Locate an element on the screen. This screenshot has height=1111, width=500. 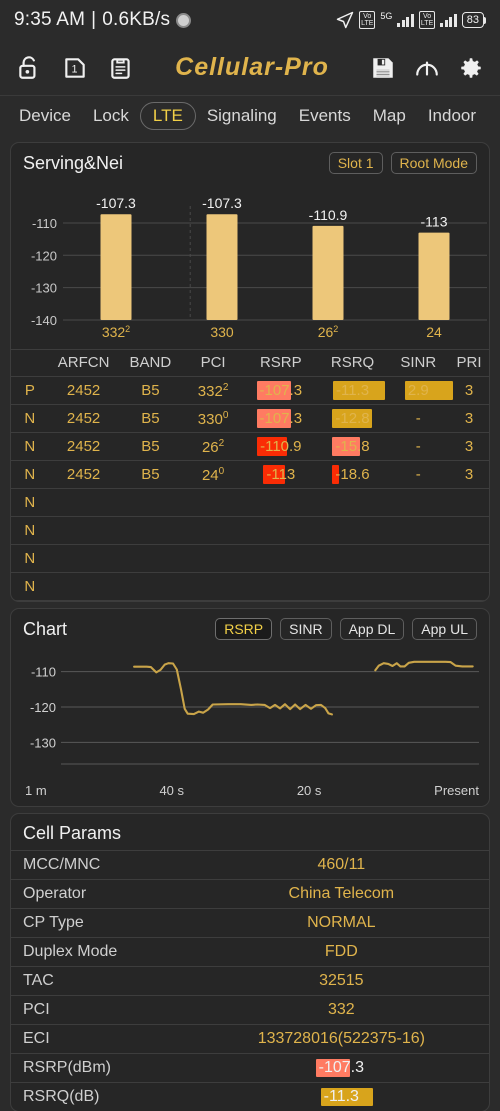
bar-category-label-1: 330 is located at coordinates (222, 332).